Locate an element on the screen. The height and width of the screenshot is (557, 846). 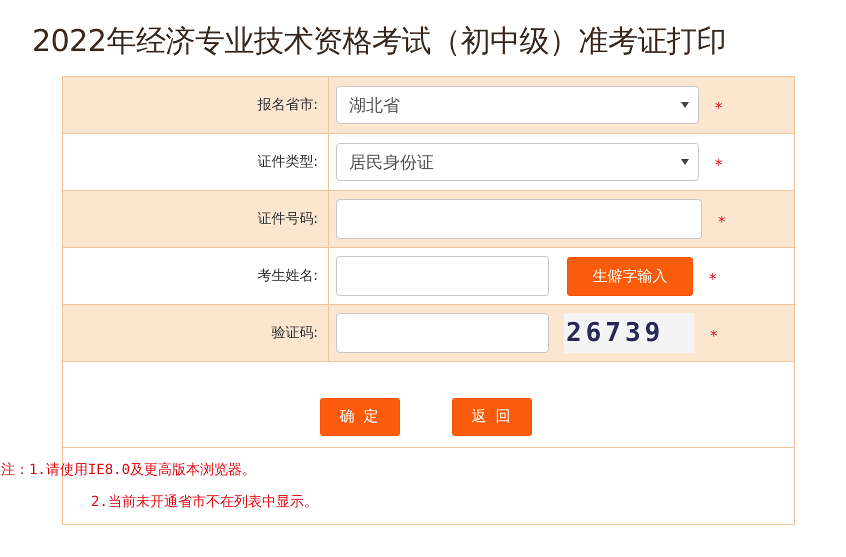
page-title: 2022年经济专业技术资格考试（初中级）准考证打印 is located at coordinates (379, 42).